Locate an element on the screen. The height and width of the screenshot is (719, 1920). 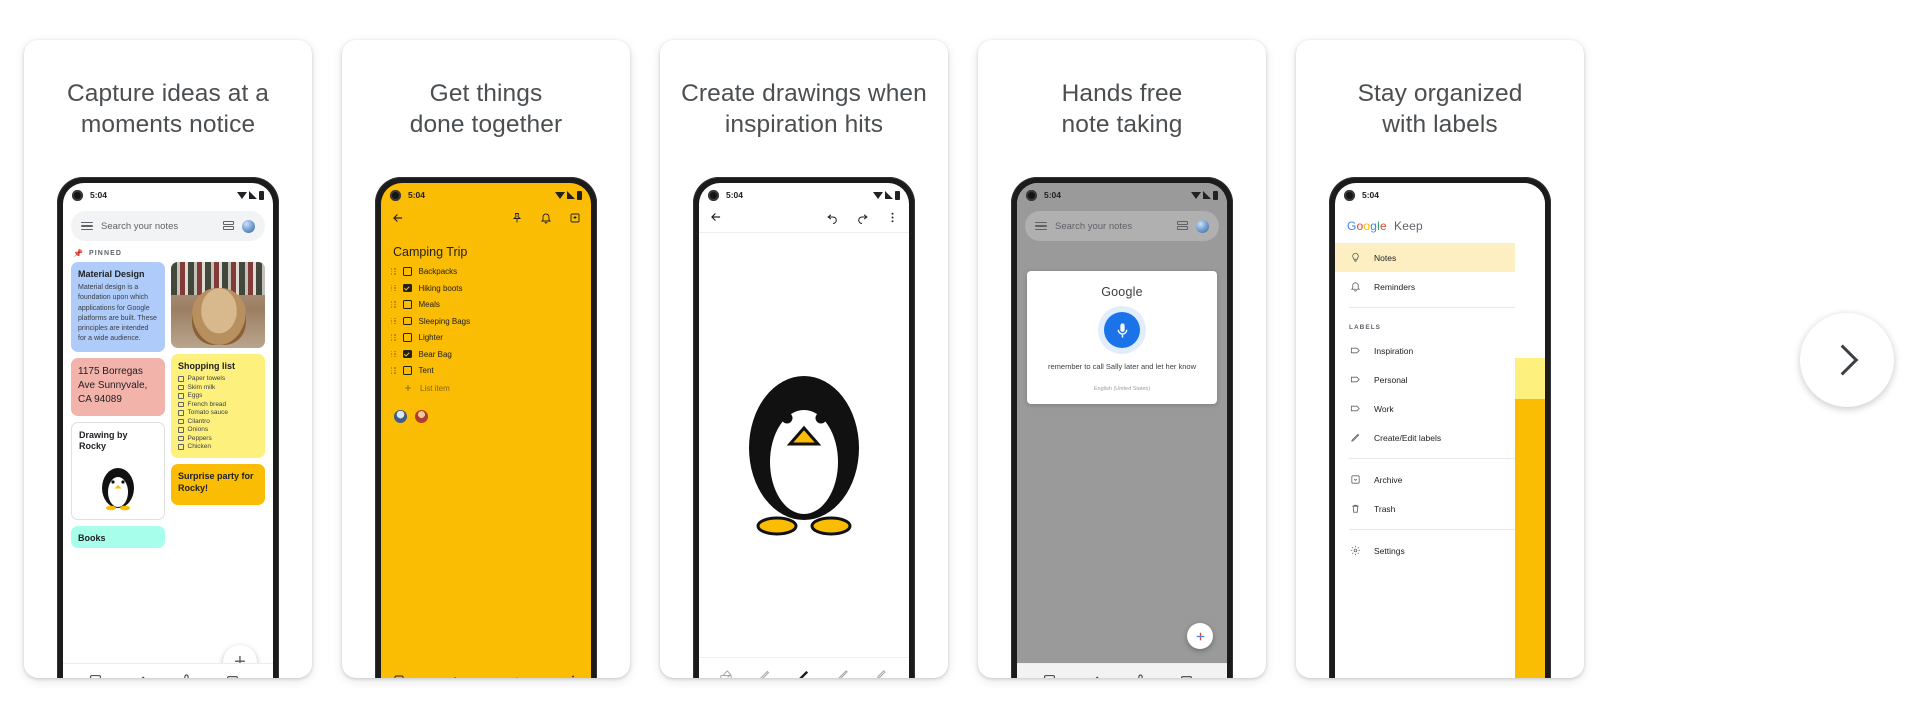
sidebar-item-reminders: Reminders is located at coordinates (1440, 286).